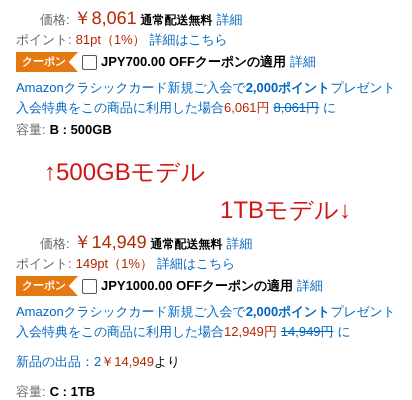  I want to click on points-value: 81pt（1%）, so click(111, 40).